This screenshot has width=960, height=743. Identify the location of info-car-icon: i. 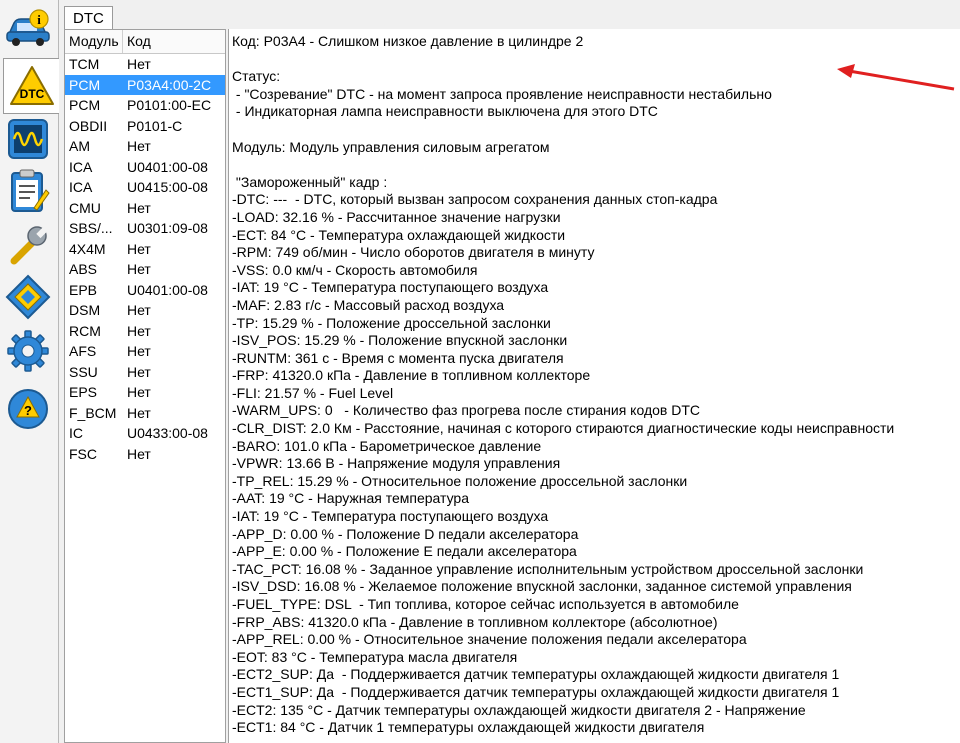
(28, 28).